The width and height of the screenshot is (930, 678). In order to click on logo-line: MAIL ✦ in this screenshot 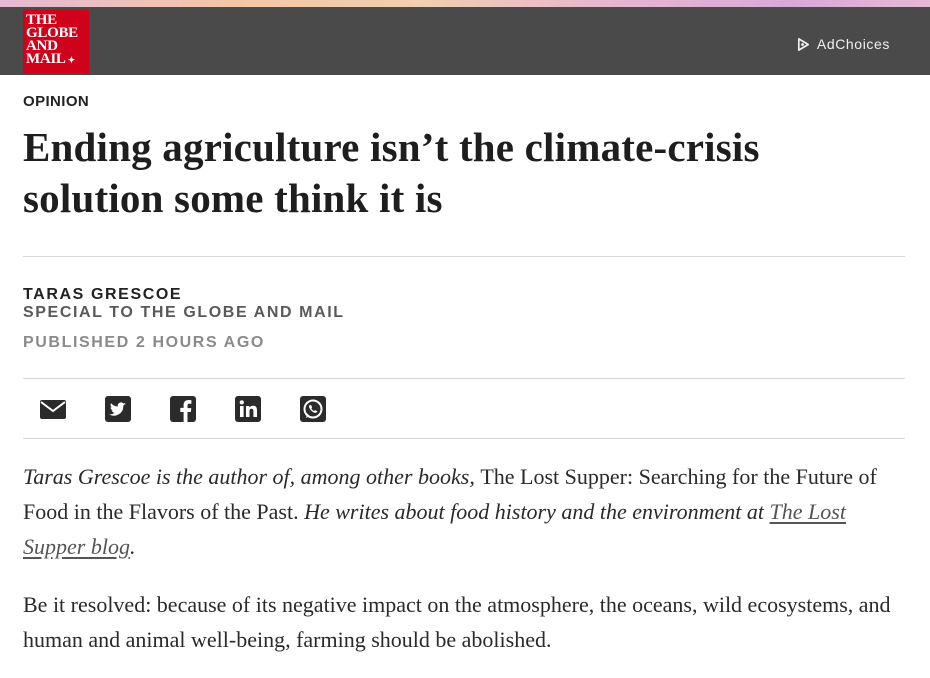, I will do `click(51, 59)`.